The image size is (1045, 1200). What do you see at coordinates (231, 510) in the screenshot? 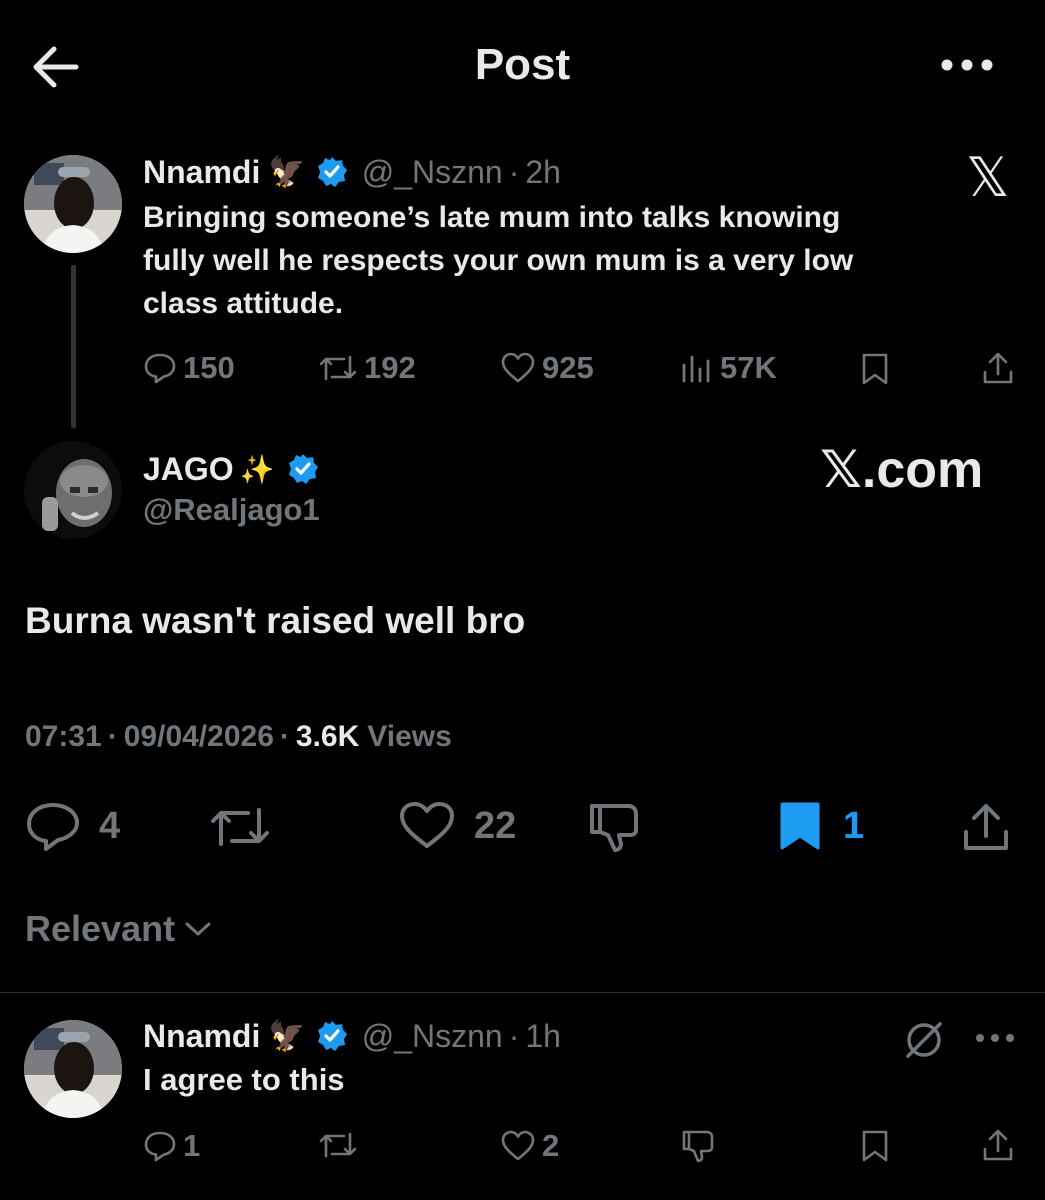
I see `author-handle: @Realjago1` at bounding box center [231, 510].